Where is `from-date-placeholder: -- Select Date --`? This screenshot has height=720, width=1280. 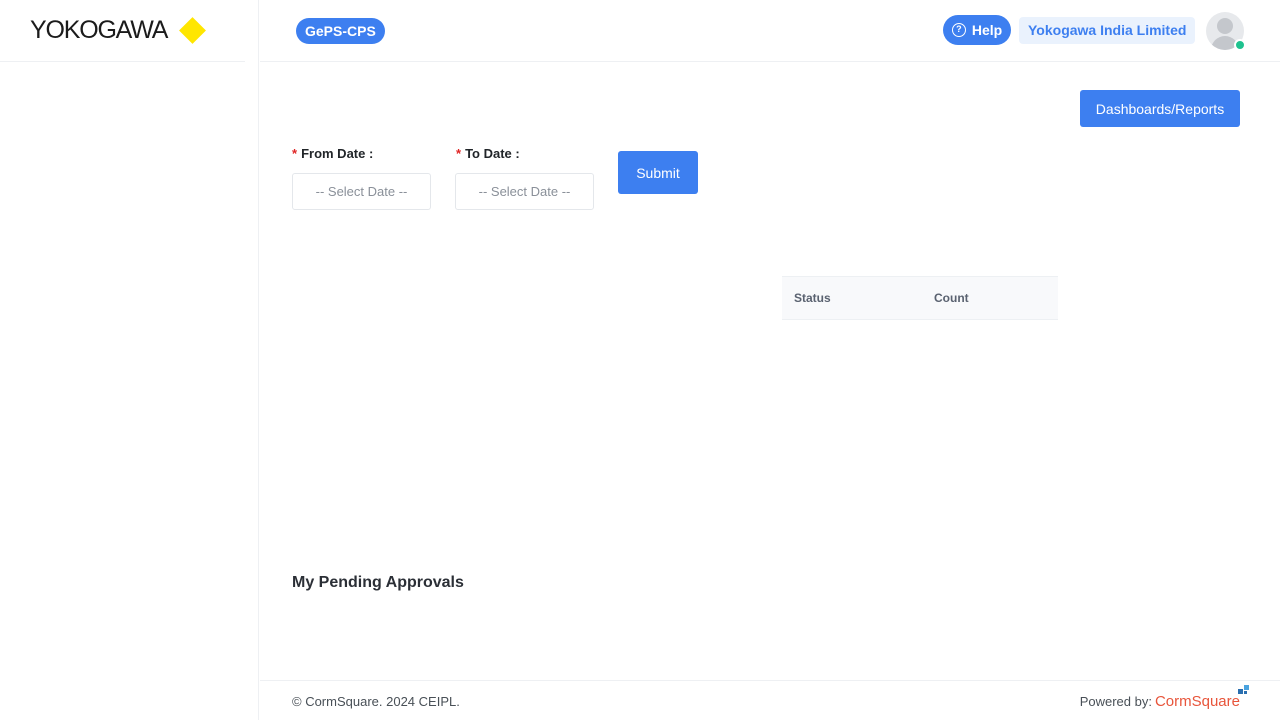
from-date-placeholder: -- Select Date -- is located at coordinates (361, 191).